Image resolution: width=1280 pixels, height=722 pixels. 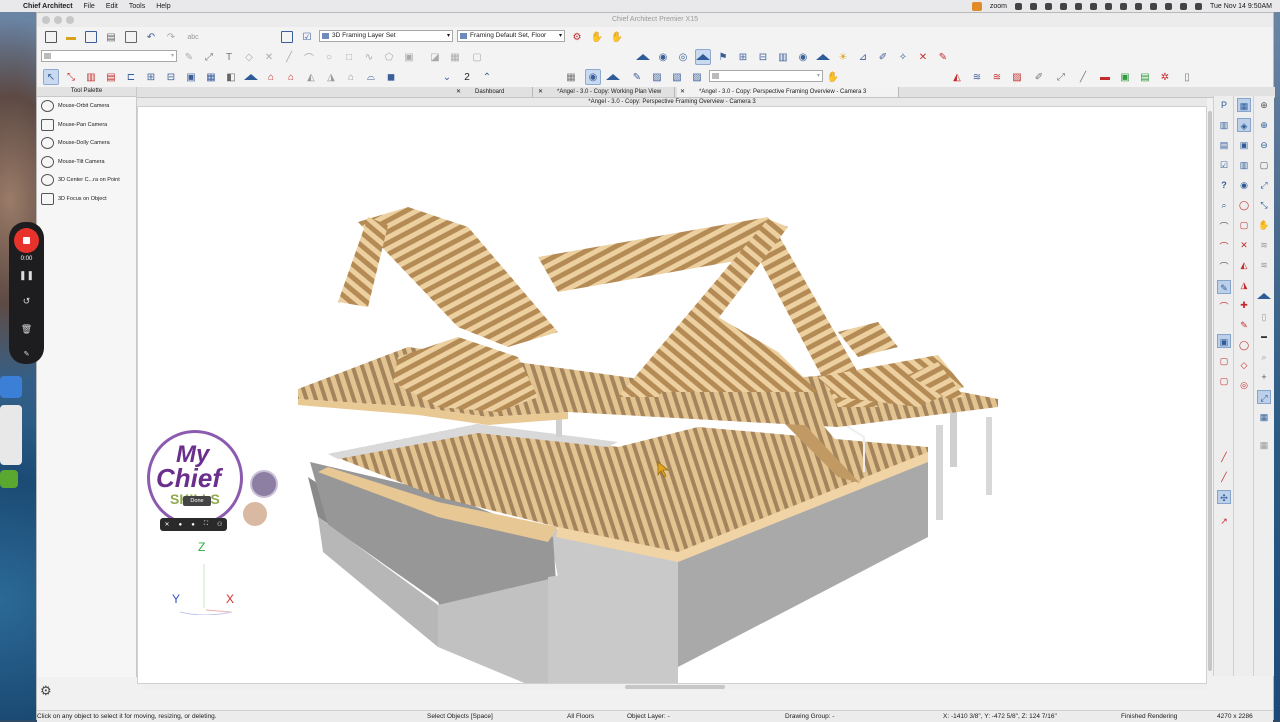 What do you see at coordinates (493, 92) in the screenshot?
I see `tab-dashboard: ✕ Dashboard` at bounding box center [493, 92].